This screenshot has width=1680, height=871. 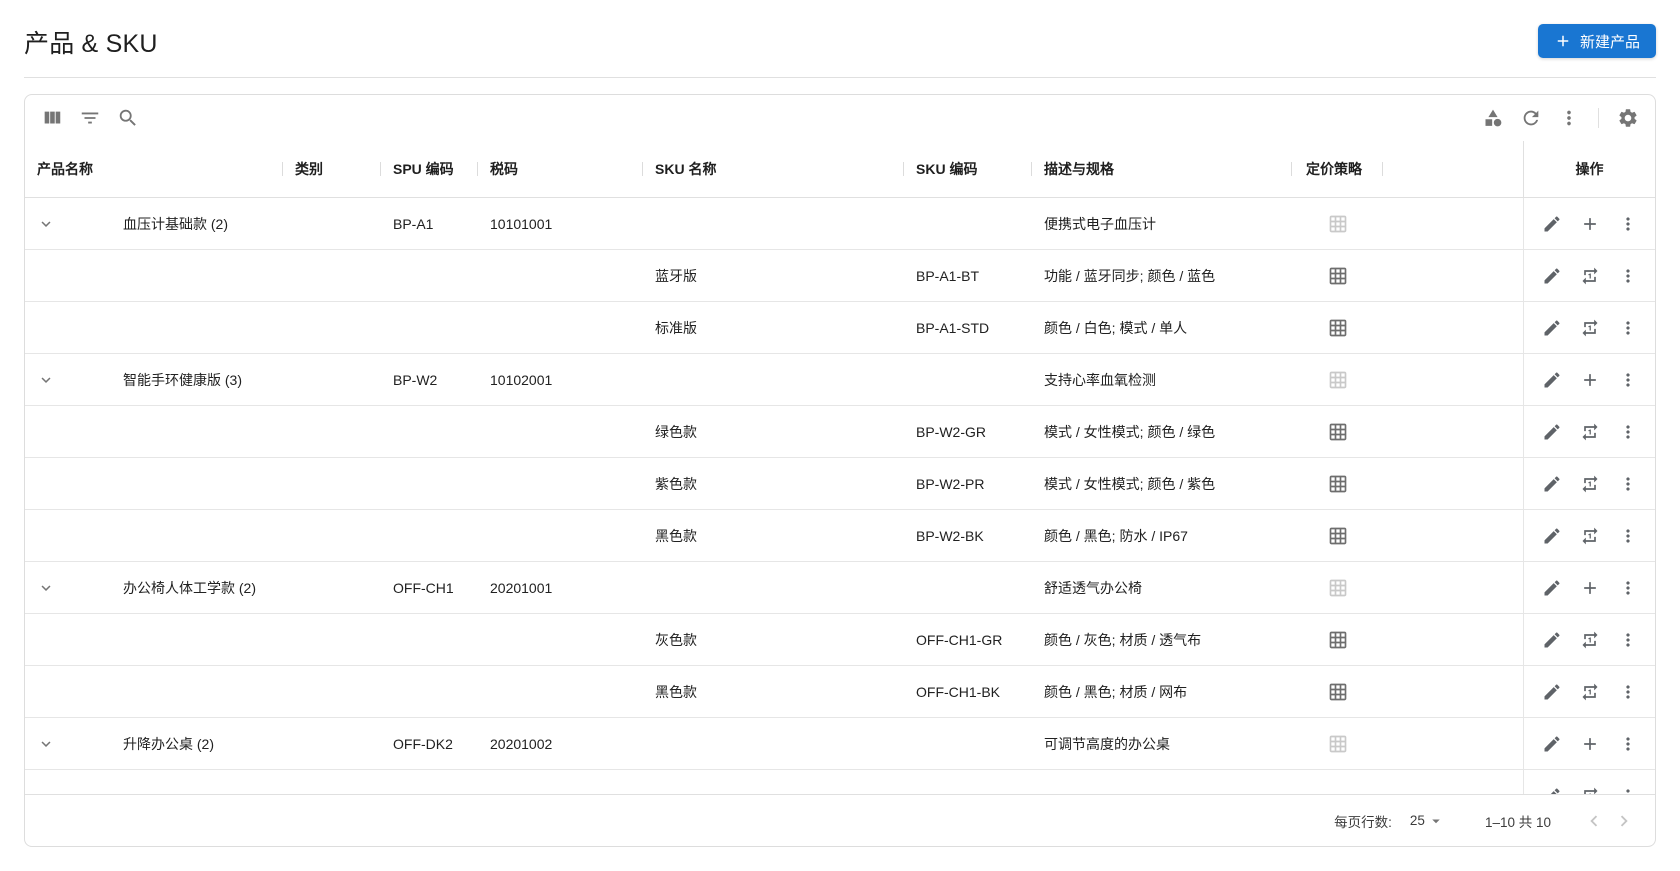 I want to click on column-header-description-specs: 描述与规格, so click(x=1162, y=169).